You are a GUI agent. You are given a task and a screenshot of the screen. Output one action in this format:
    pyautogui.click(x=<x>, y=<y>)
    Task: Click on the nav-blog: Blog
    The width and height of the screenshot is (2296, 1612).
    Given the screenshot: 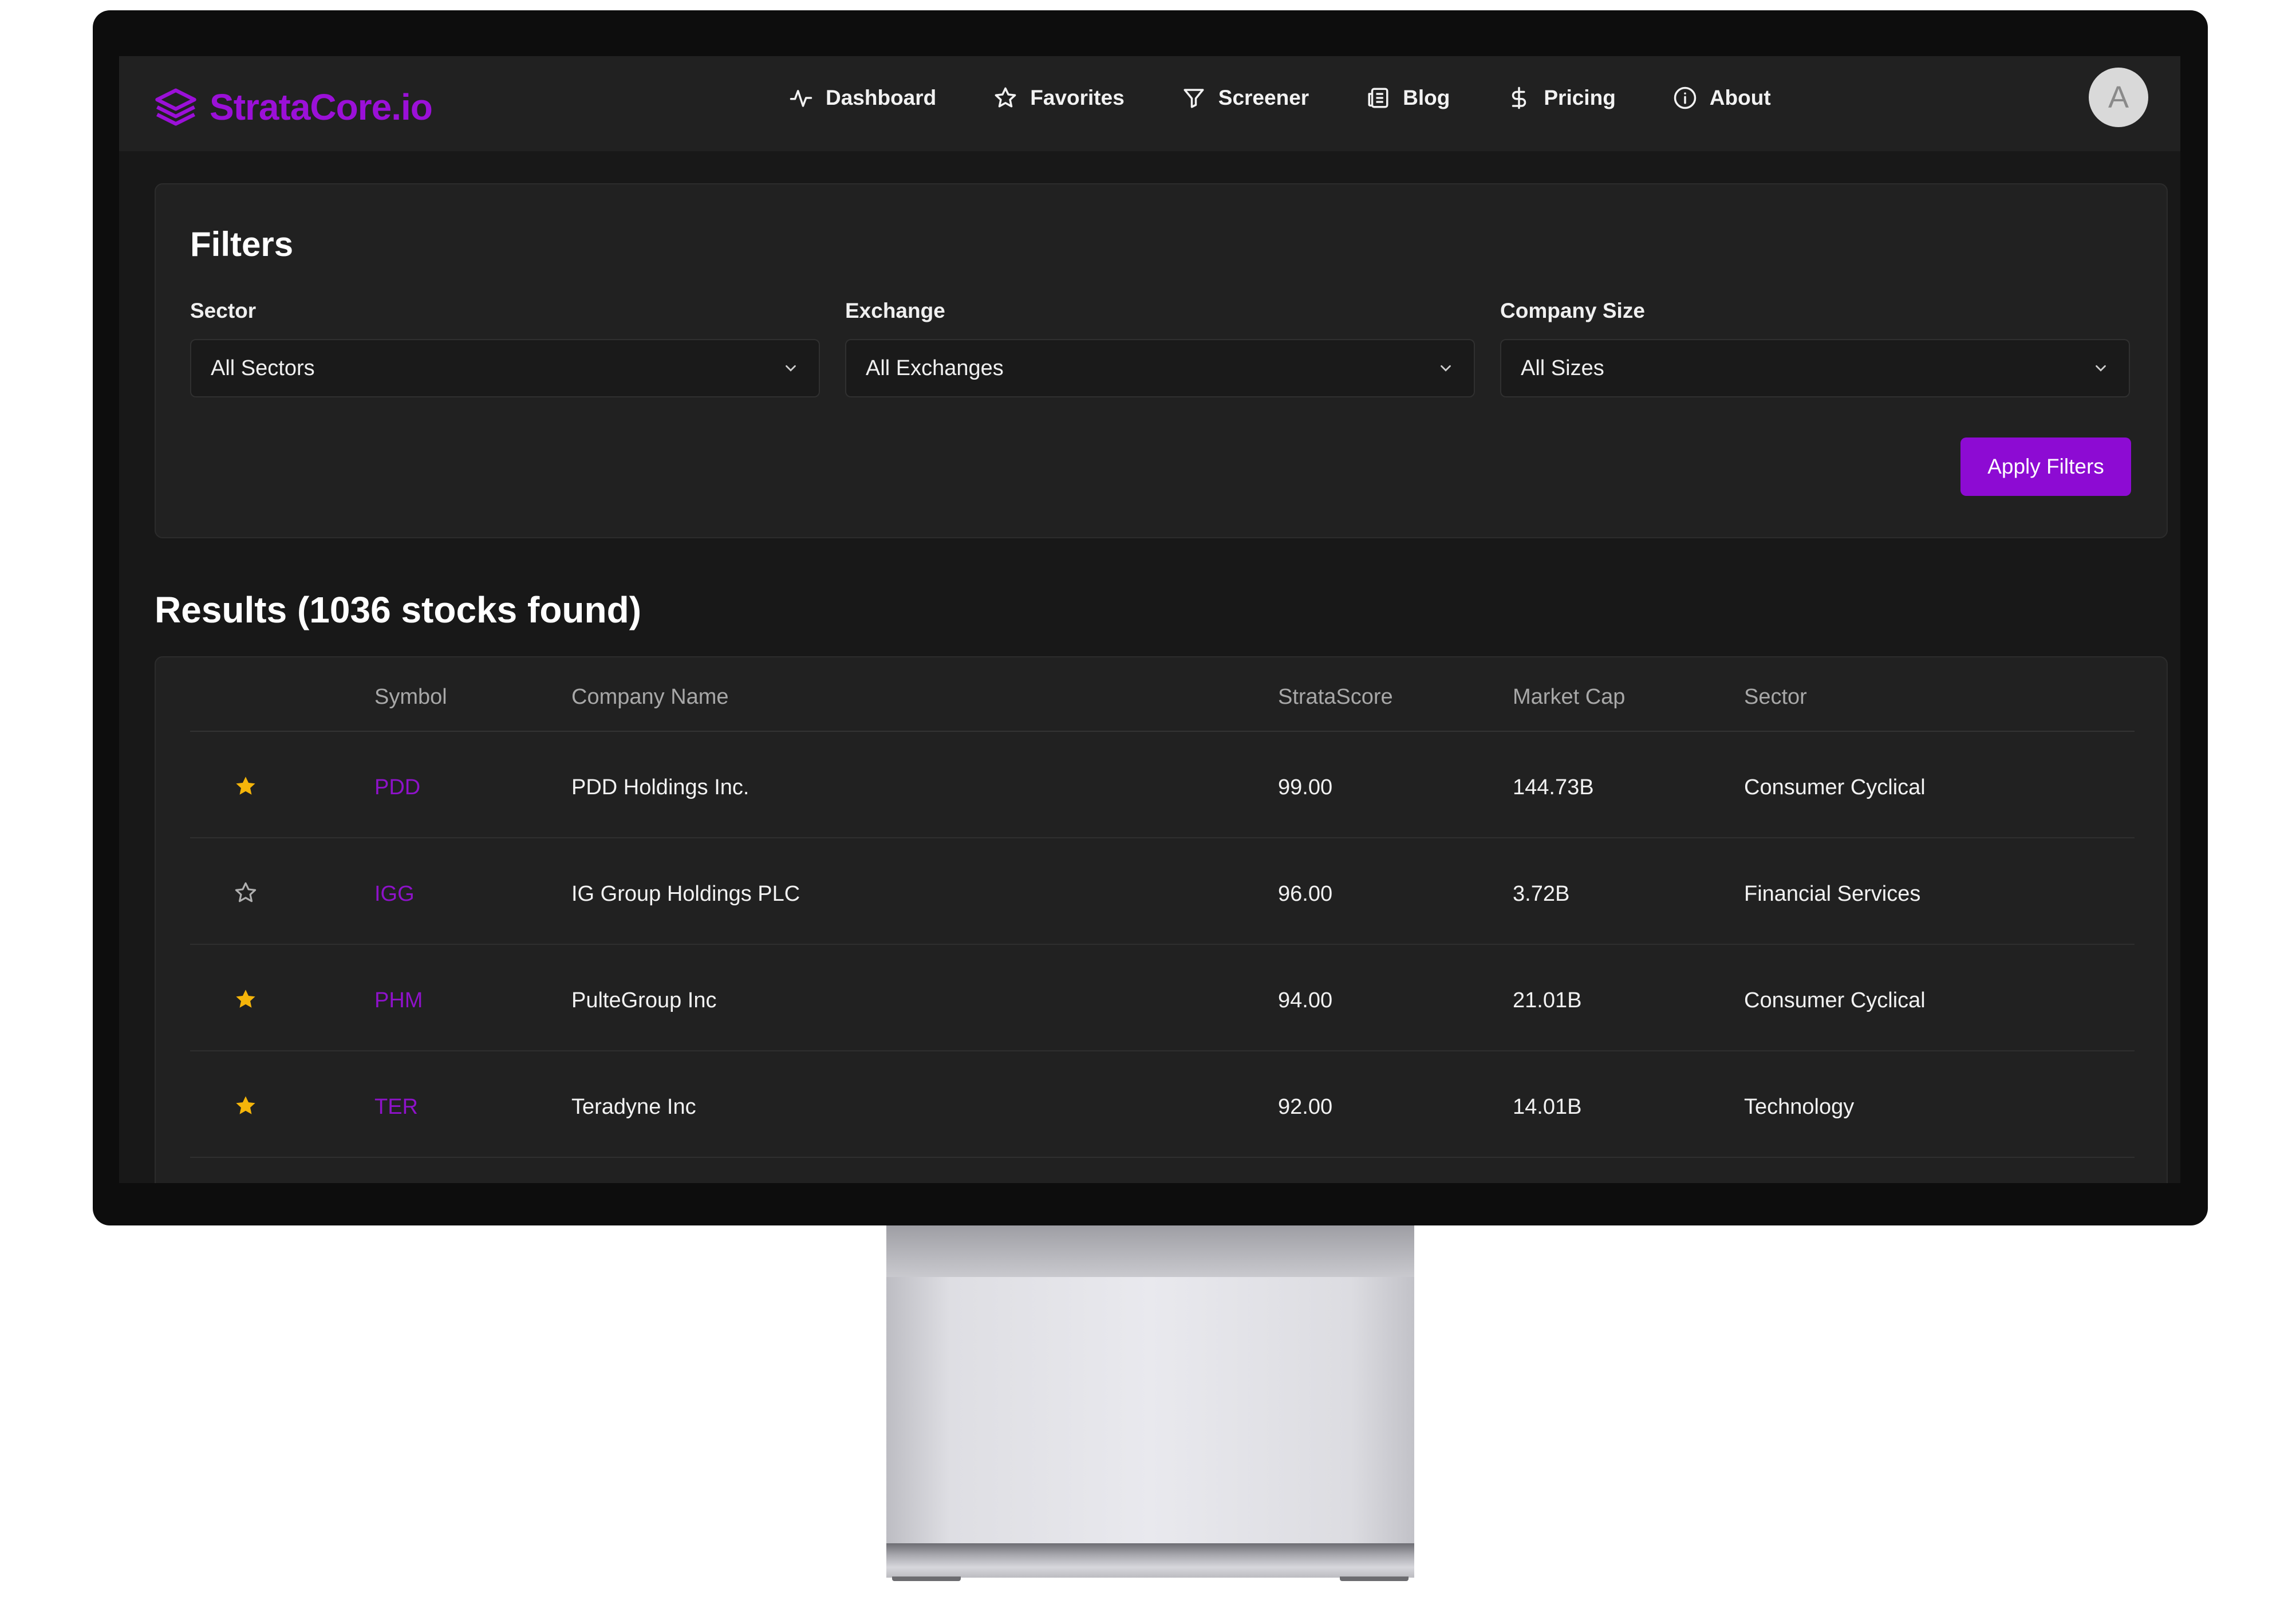 What is the action you would take?
    pyautogui.click(x=1408, y=98)
    